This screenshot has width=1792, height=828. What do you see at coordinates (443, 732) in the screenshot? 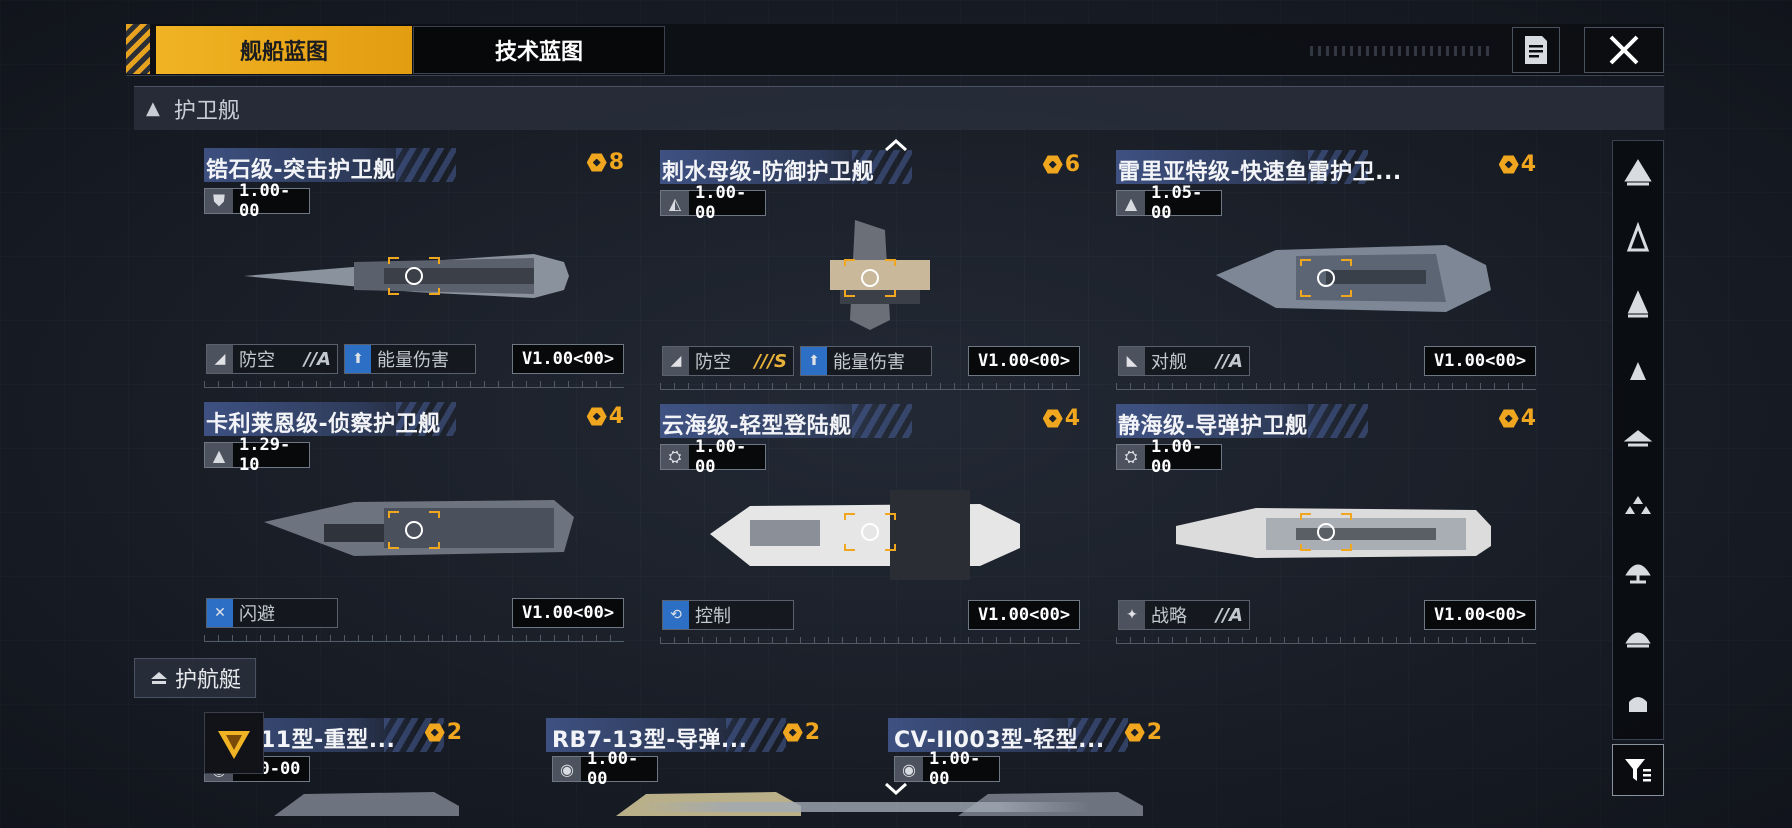
I see `ship-cost: 2` at bounding box center [443, 732].